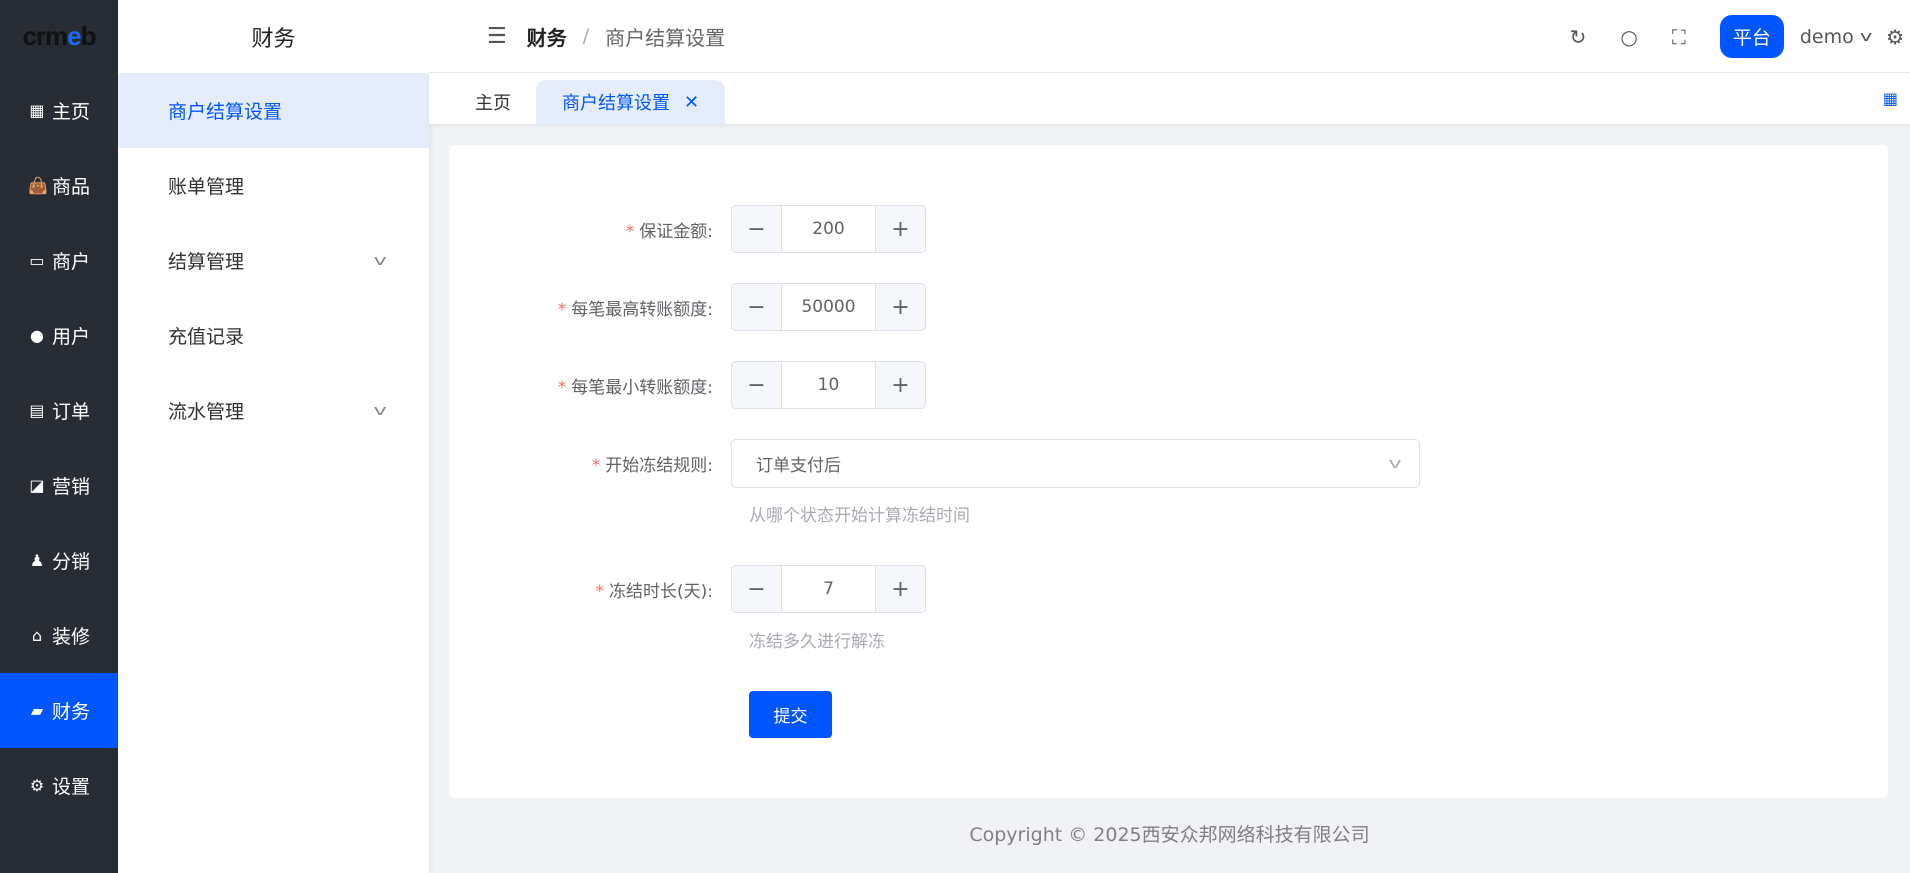 The image size is (1910, 873). What do you see at coordinates (497, 36) in the screenshot?
I see `menu-toggle-icon: ☰` at bounding box center [497, 36].